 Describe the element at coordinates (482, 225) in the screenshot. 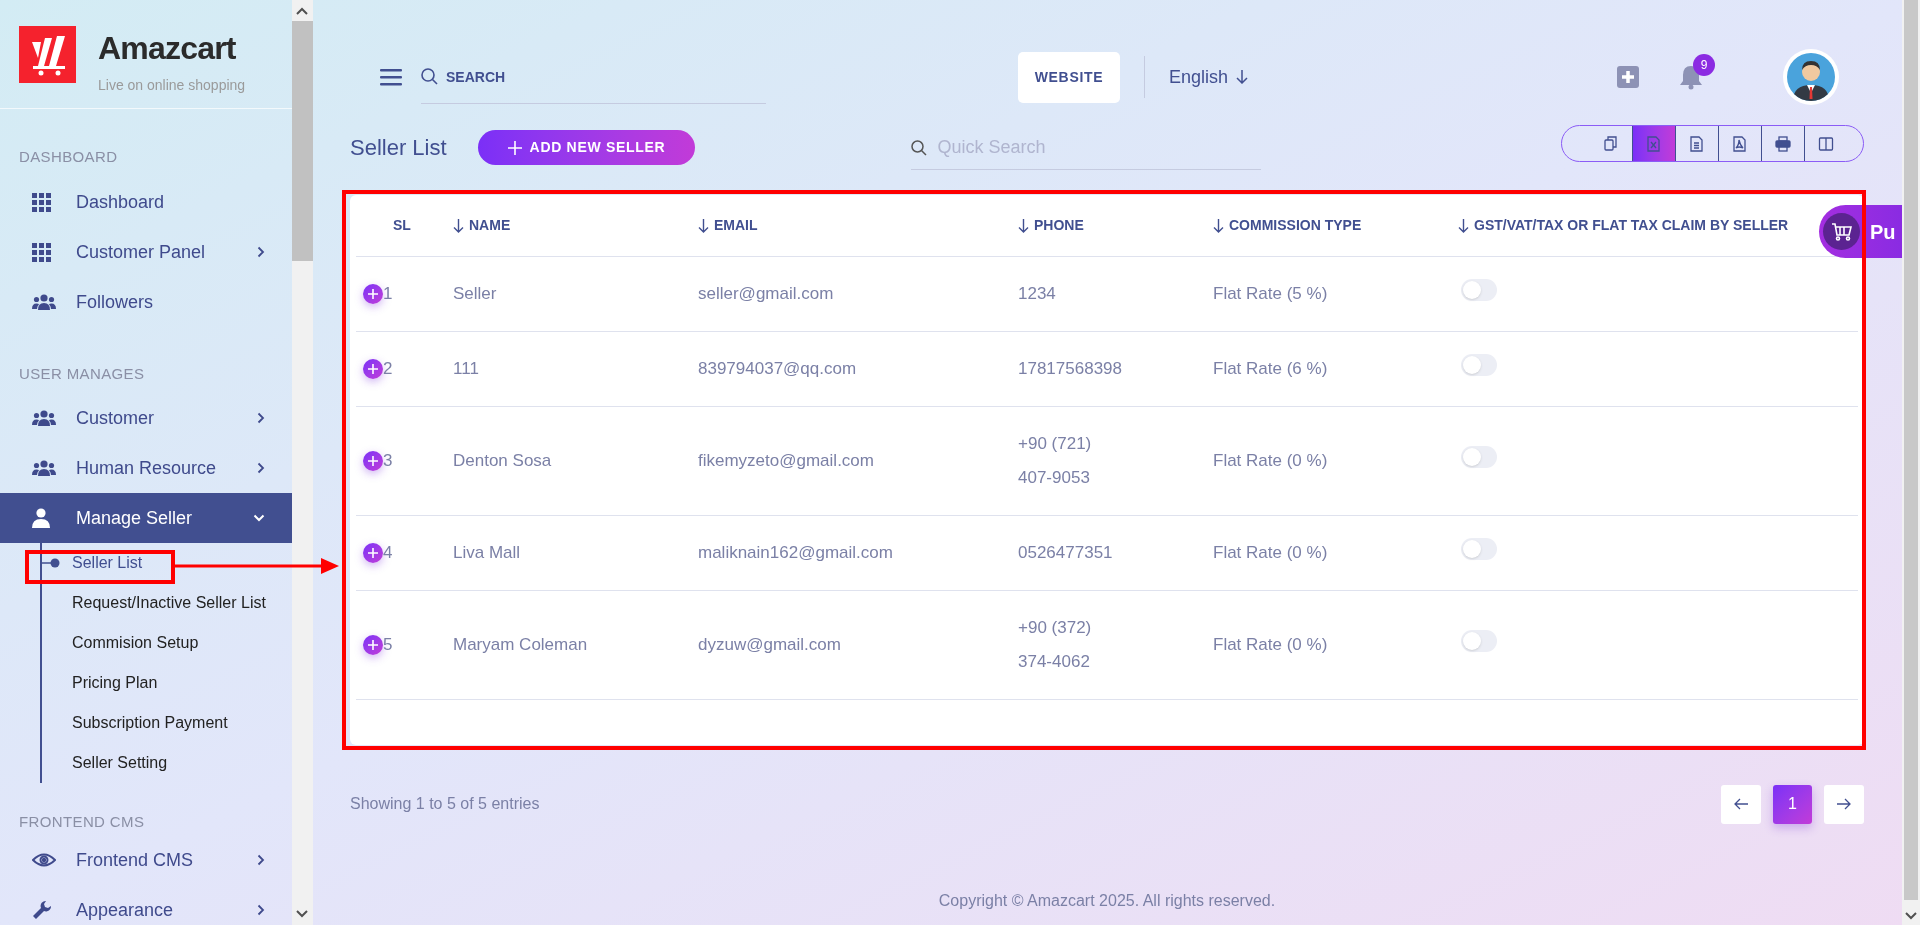

I see `column-header: NAME` at that location.